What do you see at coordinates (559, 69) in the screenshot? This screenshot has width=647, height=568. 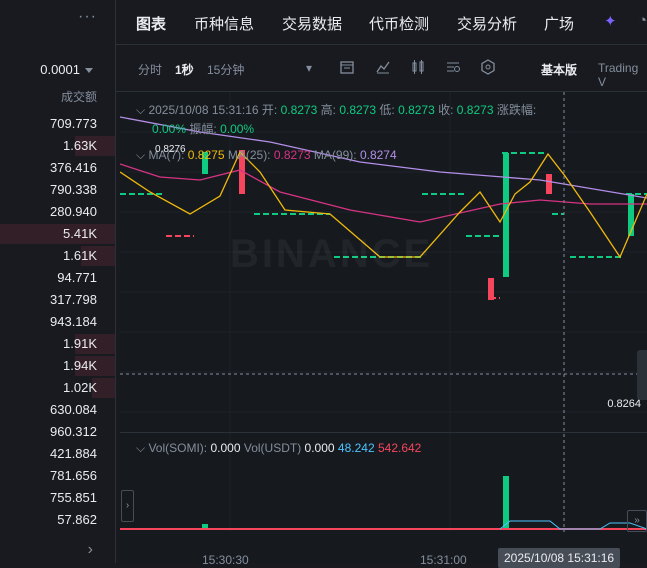 I see `view-basic-button: 基本版` at bounding box center [559, 69].